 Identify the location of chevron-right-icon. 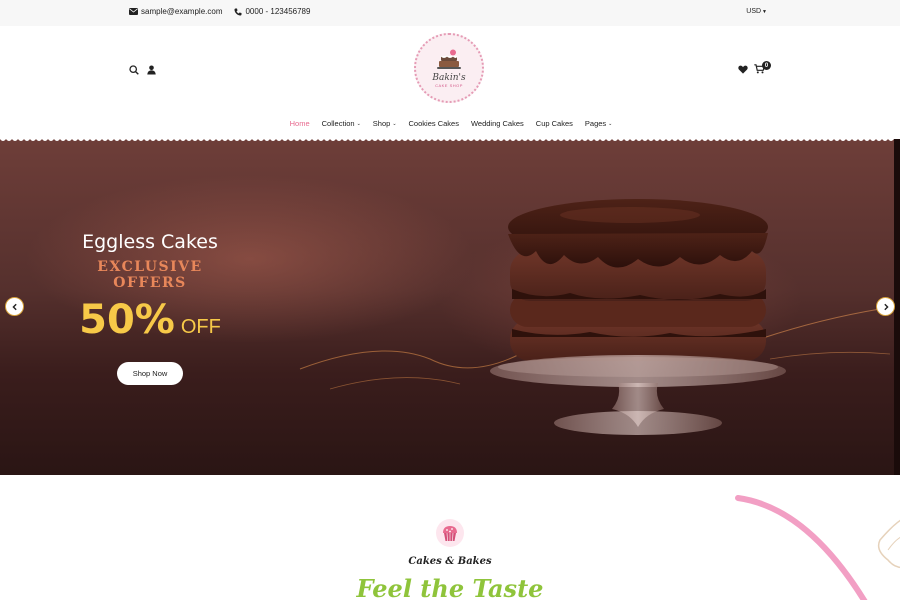
(886, 306).